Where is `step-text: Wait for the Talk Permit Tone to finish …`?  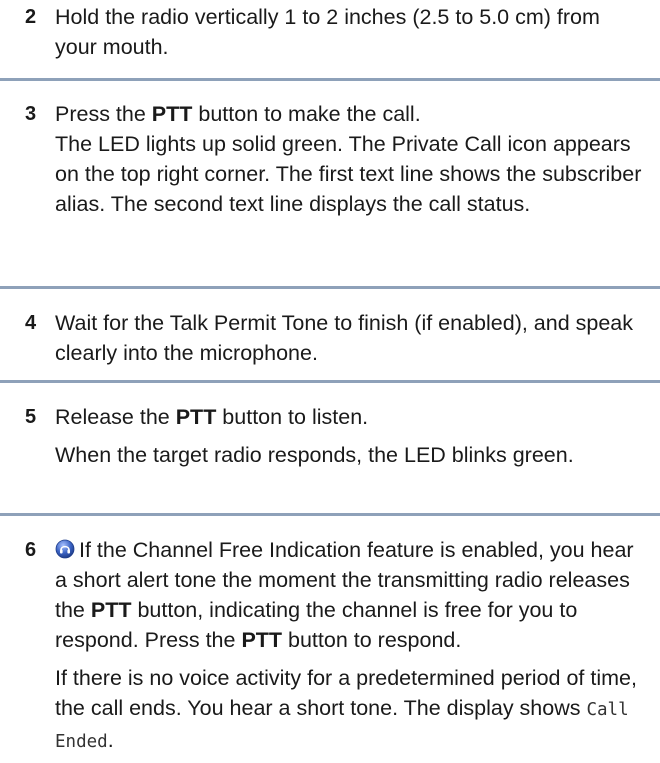 step-text: Wait for the Talk Permit Tone to finish … is located at coordinates (344, 338).